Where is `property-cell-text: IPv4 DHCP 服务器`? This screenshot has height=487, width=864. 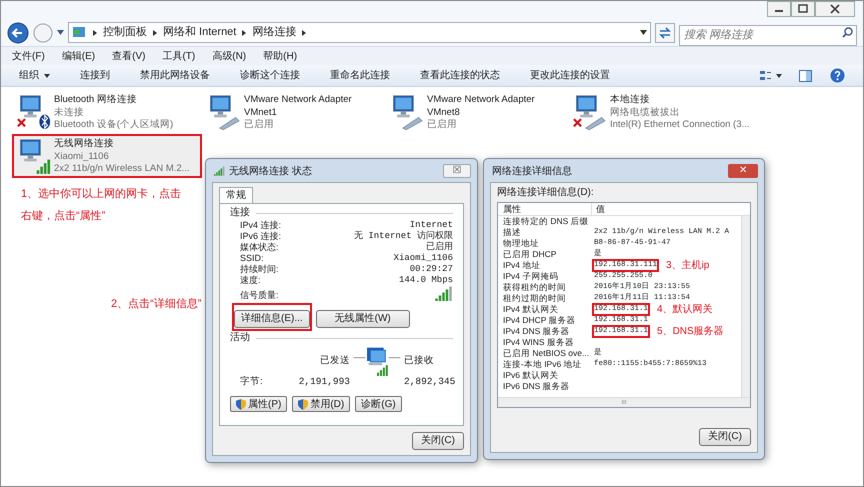
property-cell-text: IPv4 DHCP 服务器 is located at coordinates (540, 320).